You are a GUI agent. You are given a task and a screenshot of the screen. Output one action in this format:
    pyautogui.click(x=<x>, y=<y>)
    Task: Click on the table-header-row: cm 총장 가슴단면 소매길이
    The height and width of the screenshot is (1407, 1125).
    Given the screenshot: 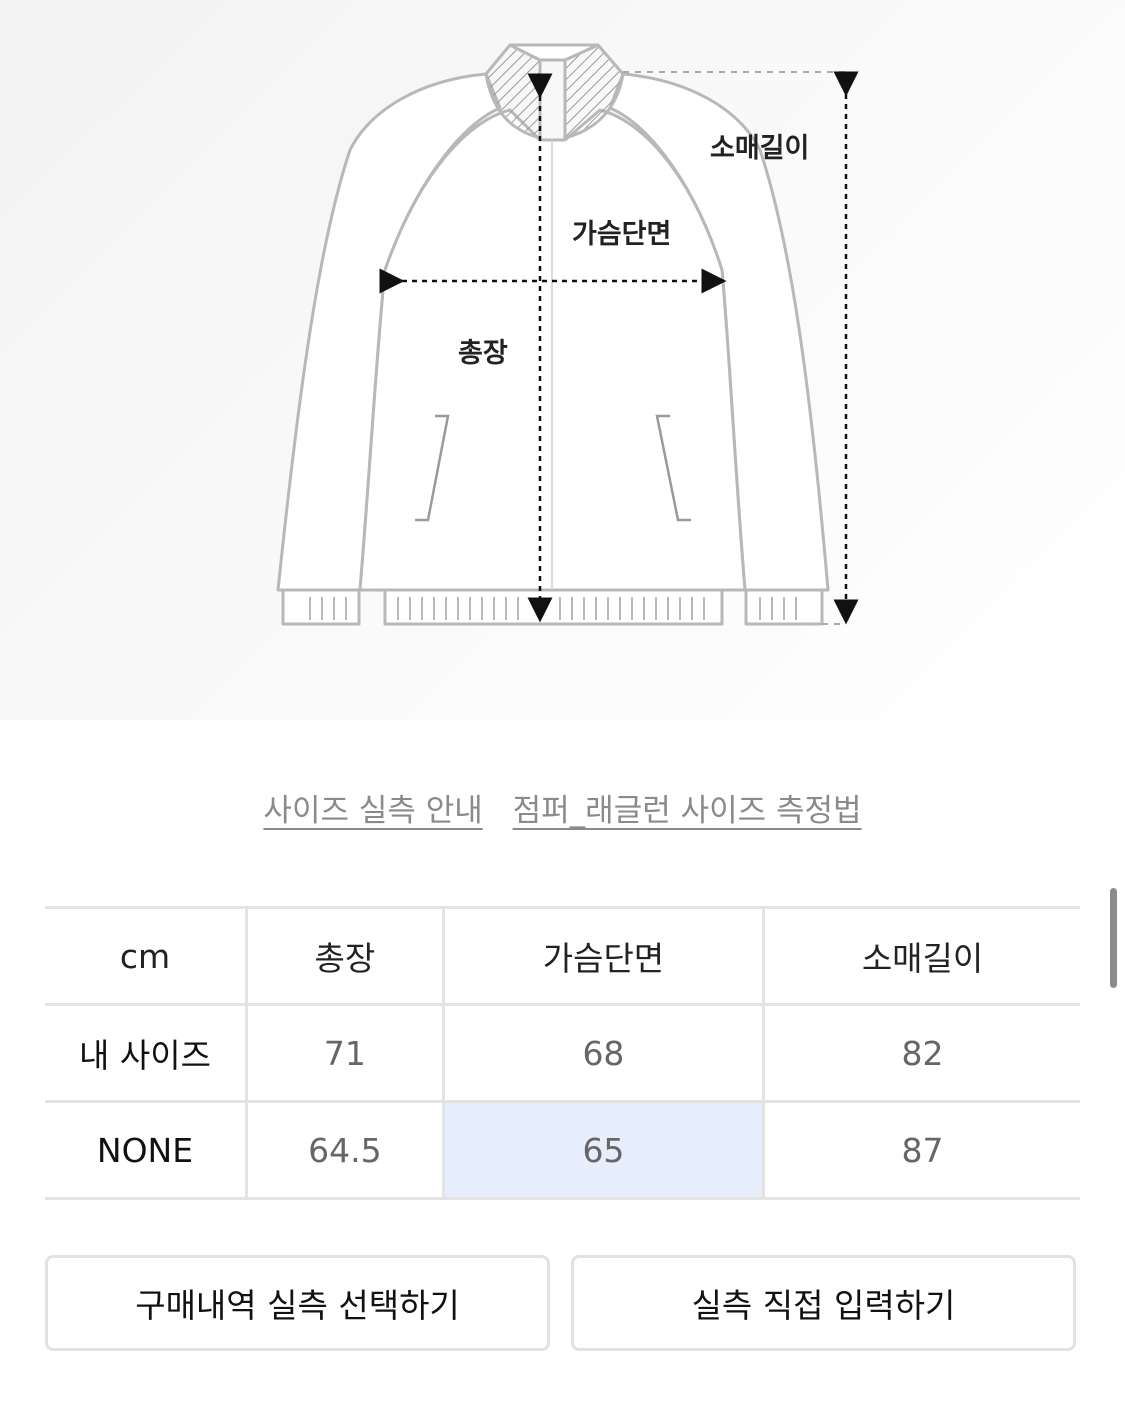 What is the action you would take?
    pyautogui.click(x=562, y=956)
    